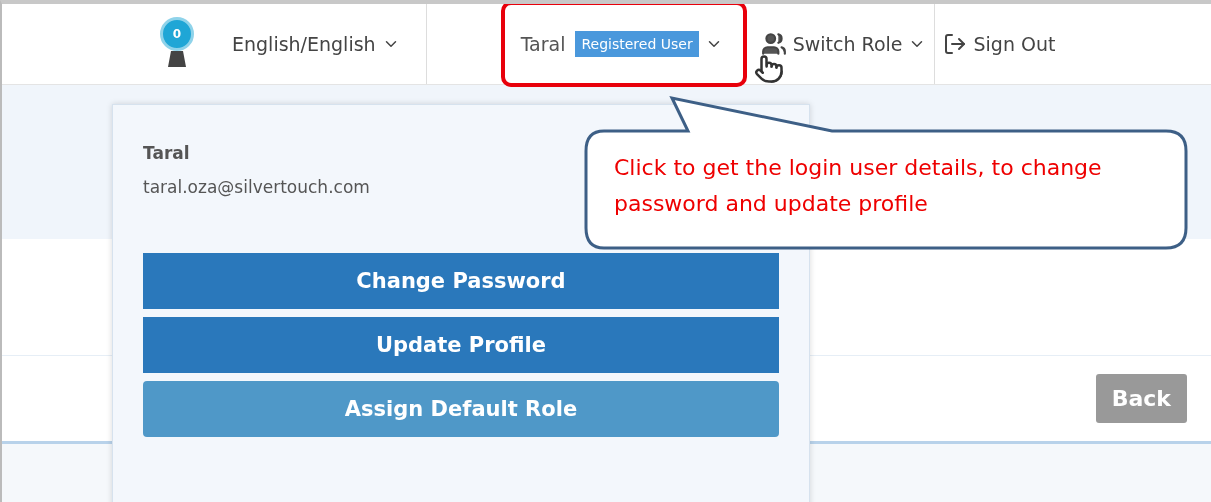 The height and width of the screenshot is (502, 1211). I want to click on menu-button: Change Password, so click(461, 281).